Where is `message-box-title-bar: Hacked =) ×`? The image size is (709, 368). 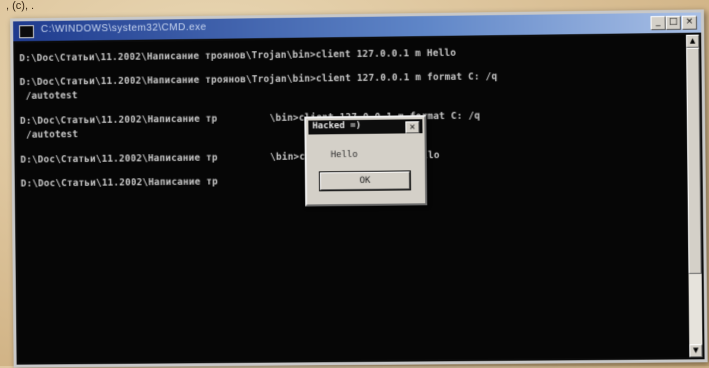
message-box-title-bar: Hacked =) × is located at coordinates (365, 127).